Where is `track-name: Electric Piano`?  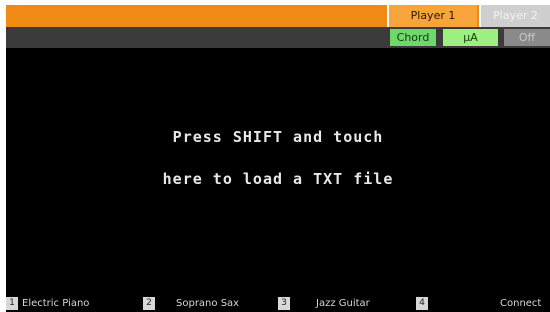
track-name: Electric Piano is located at coordinates (55, 303).